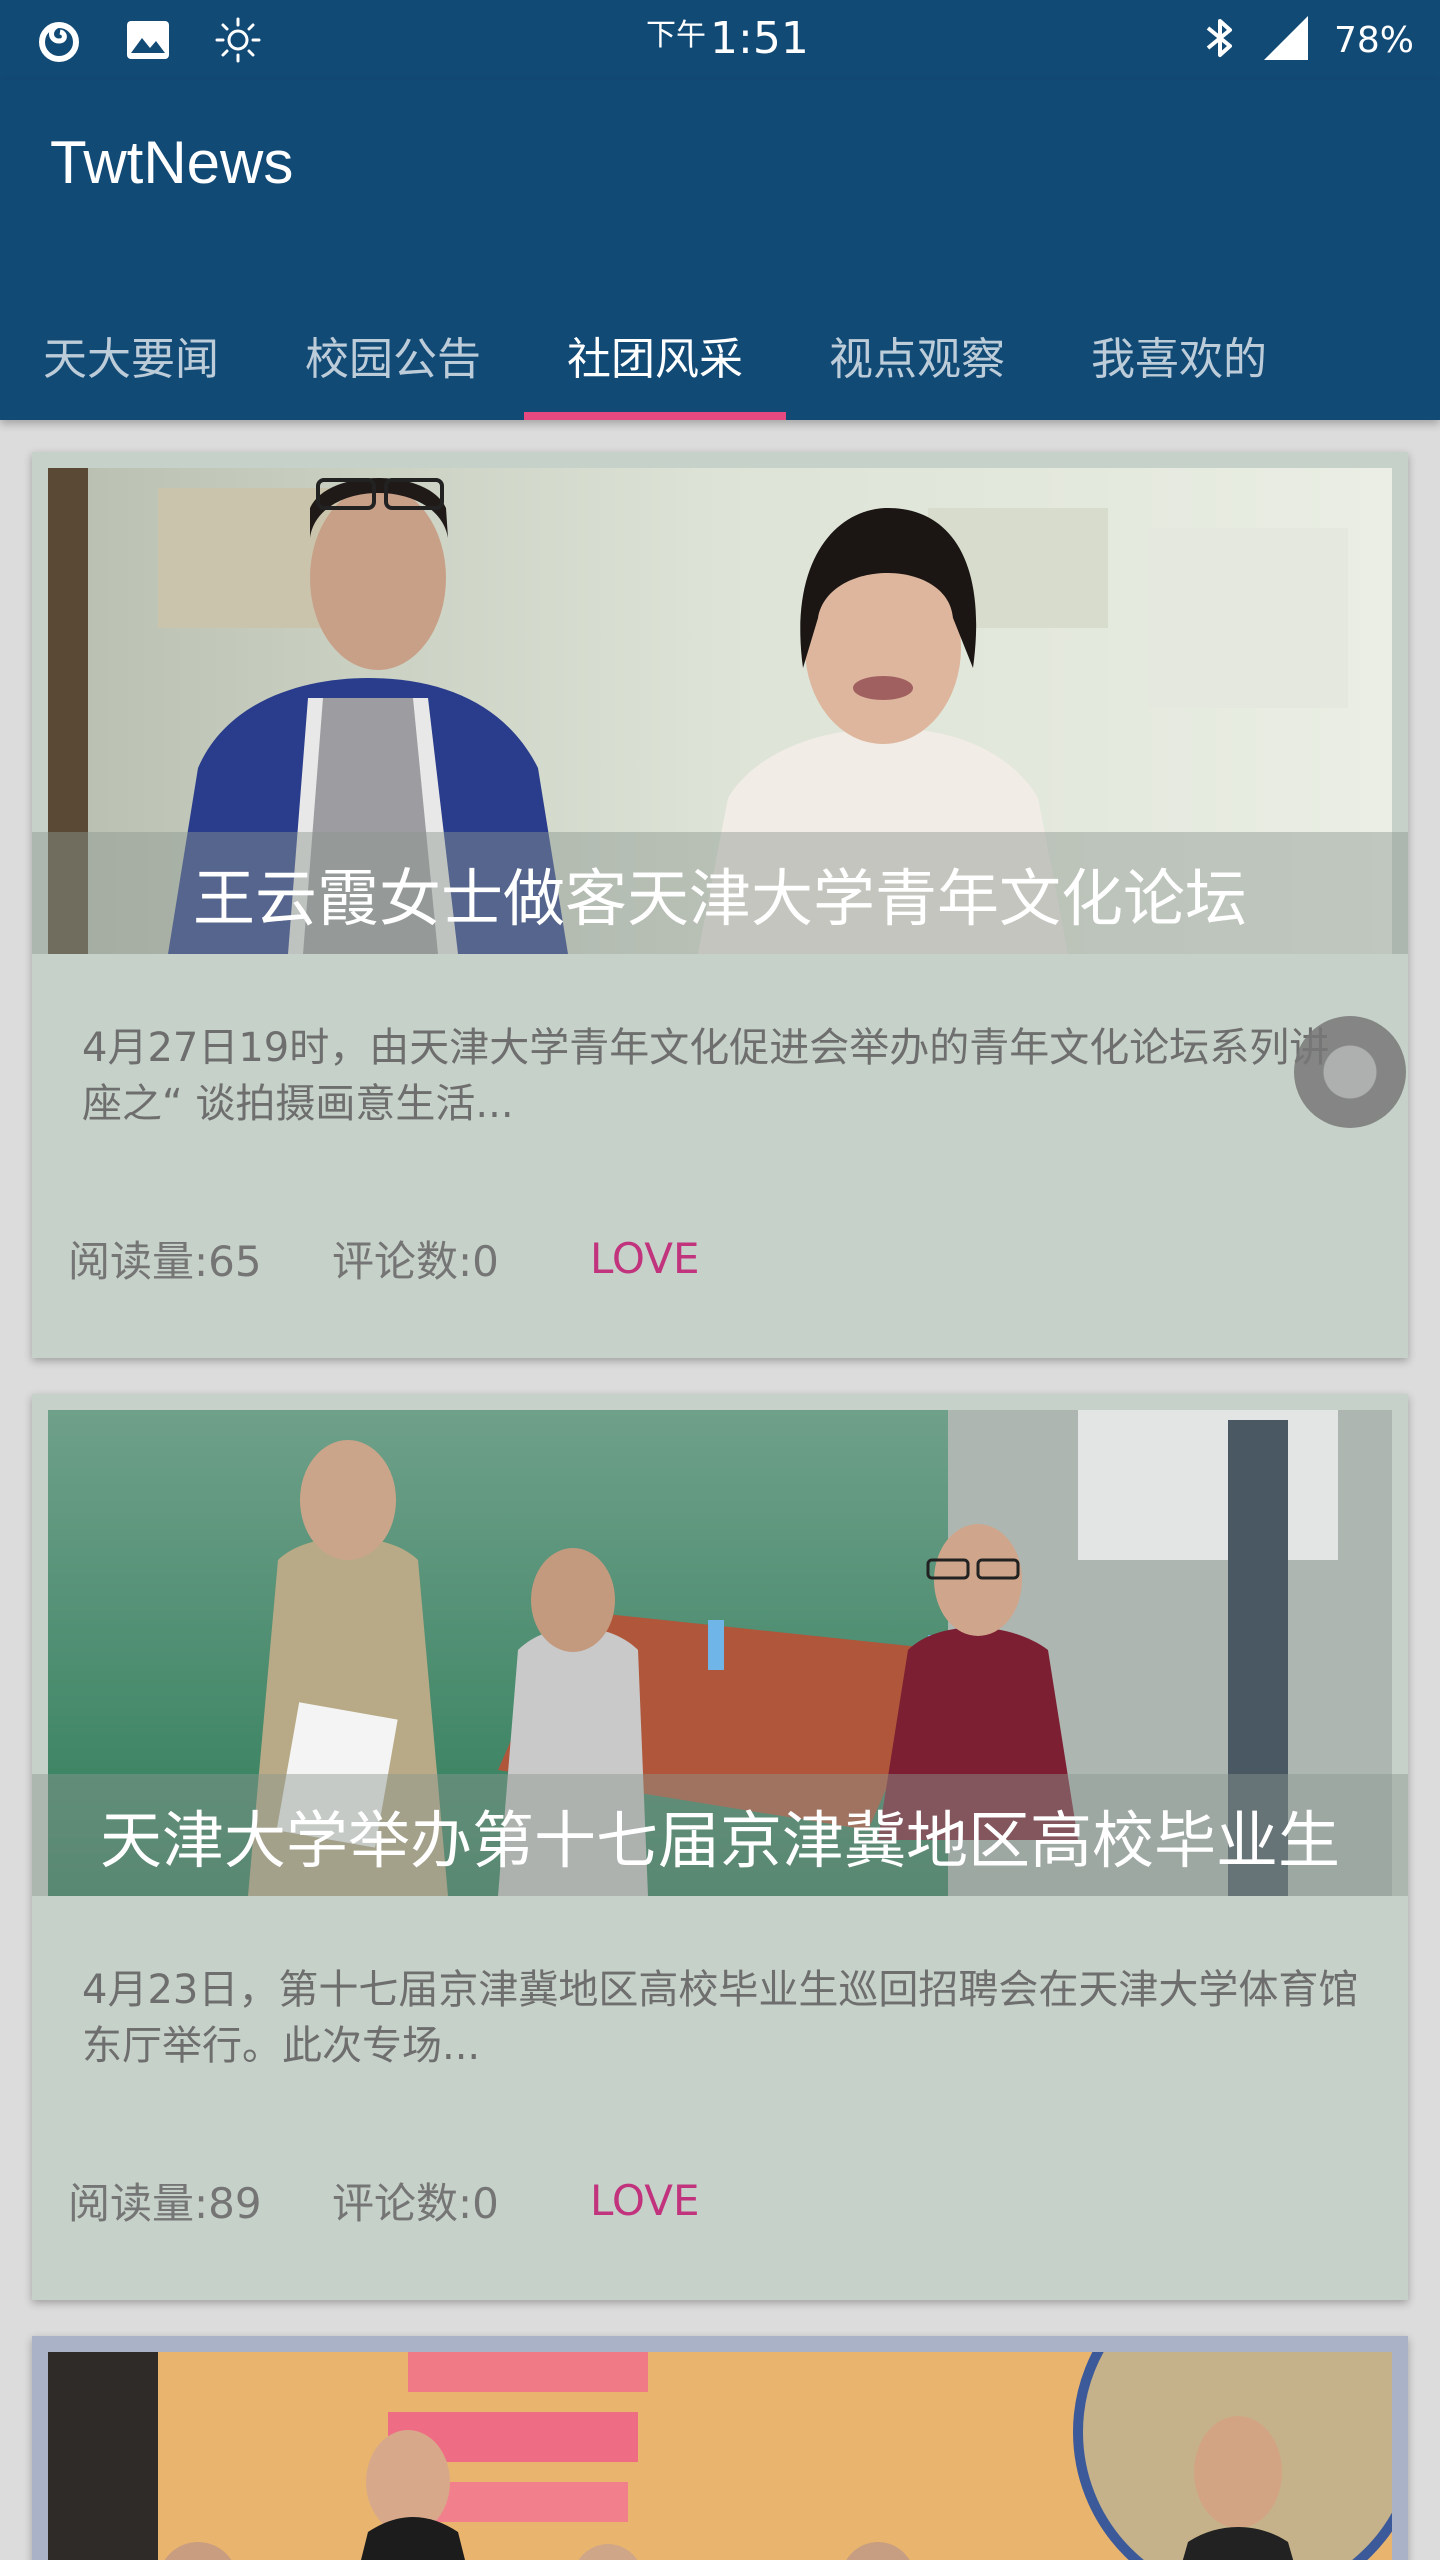 The width and height of the screenshot is (1440, 2560). What do you see at coordinates (165, 2203) in the screenshot?
I see `read-count: 阅读量:89` at bounding box center [165, 2203].